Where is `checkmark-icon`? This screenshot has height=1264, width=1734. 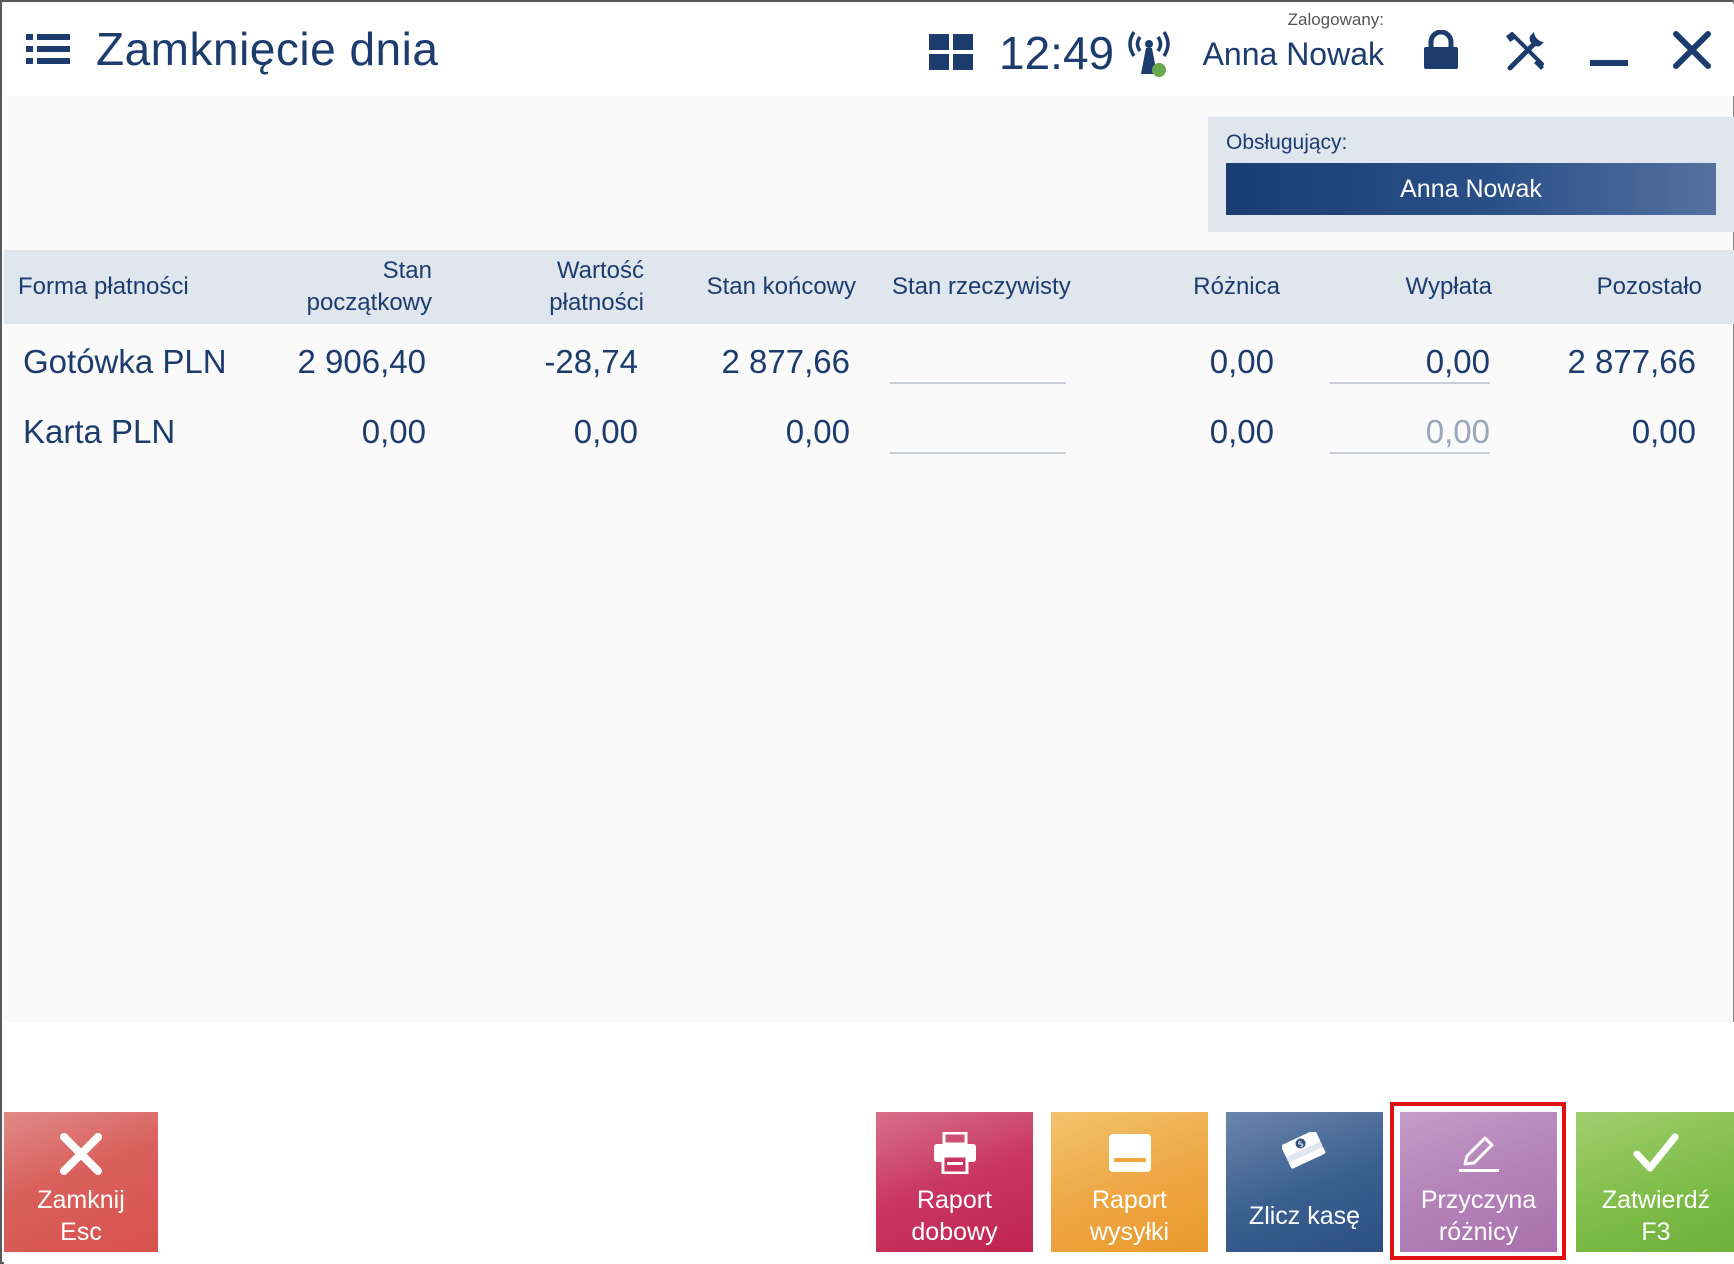 checkmark-icon is located at coordinates (1656, 1152).